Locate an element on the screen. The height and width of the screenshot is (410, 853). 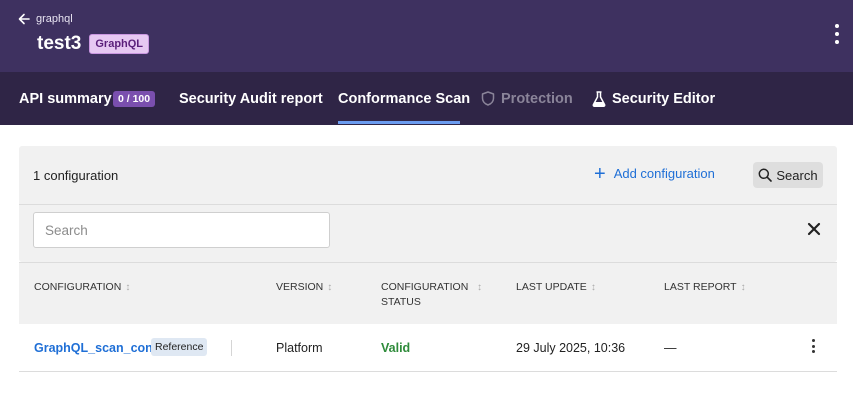
tab-conformance-scan: Conformance Scan is located at coordinates (404, 98).